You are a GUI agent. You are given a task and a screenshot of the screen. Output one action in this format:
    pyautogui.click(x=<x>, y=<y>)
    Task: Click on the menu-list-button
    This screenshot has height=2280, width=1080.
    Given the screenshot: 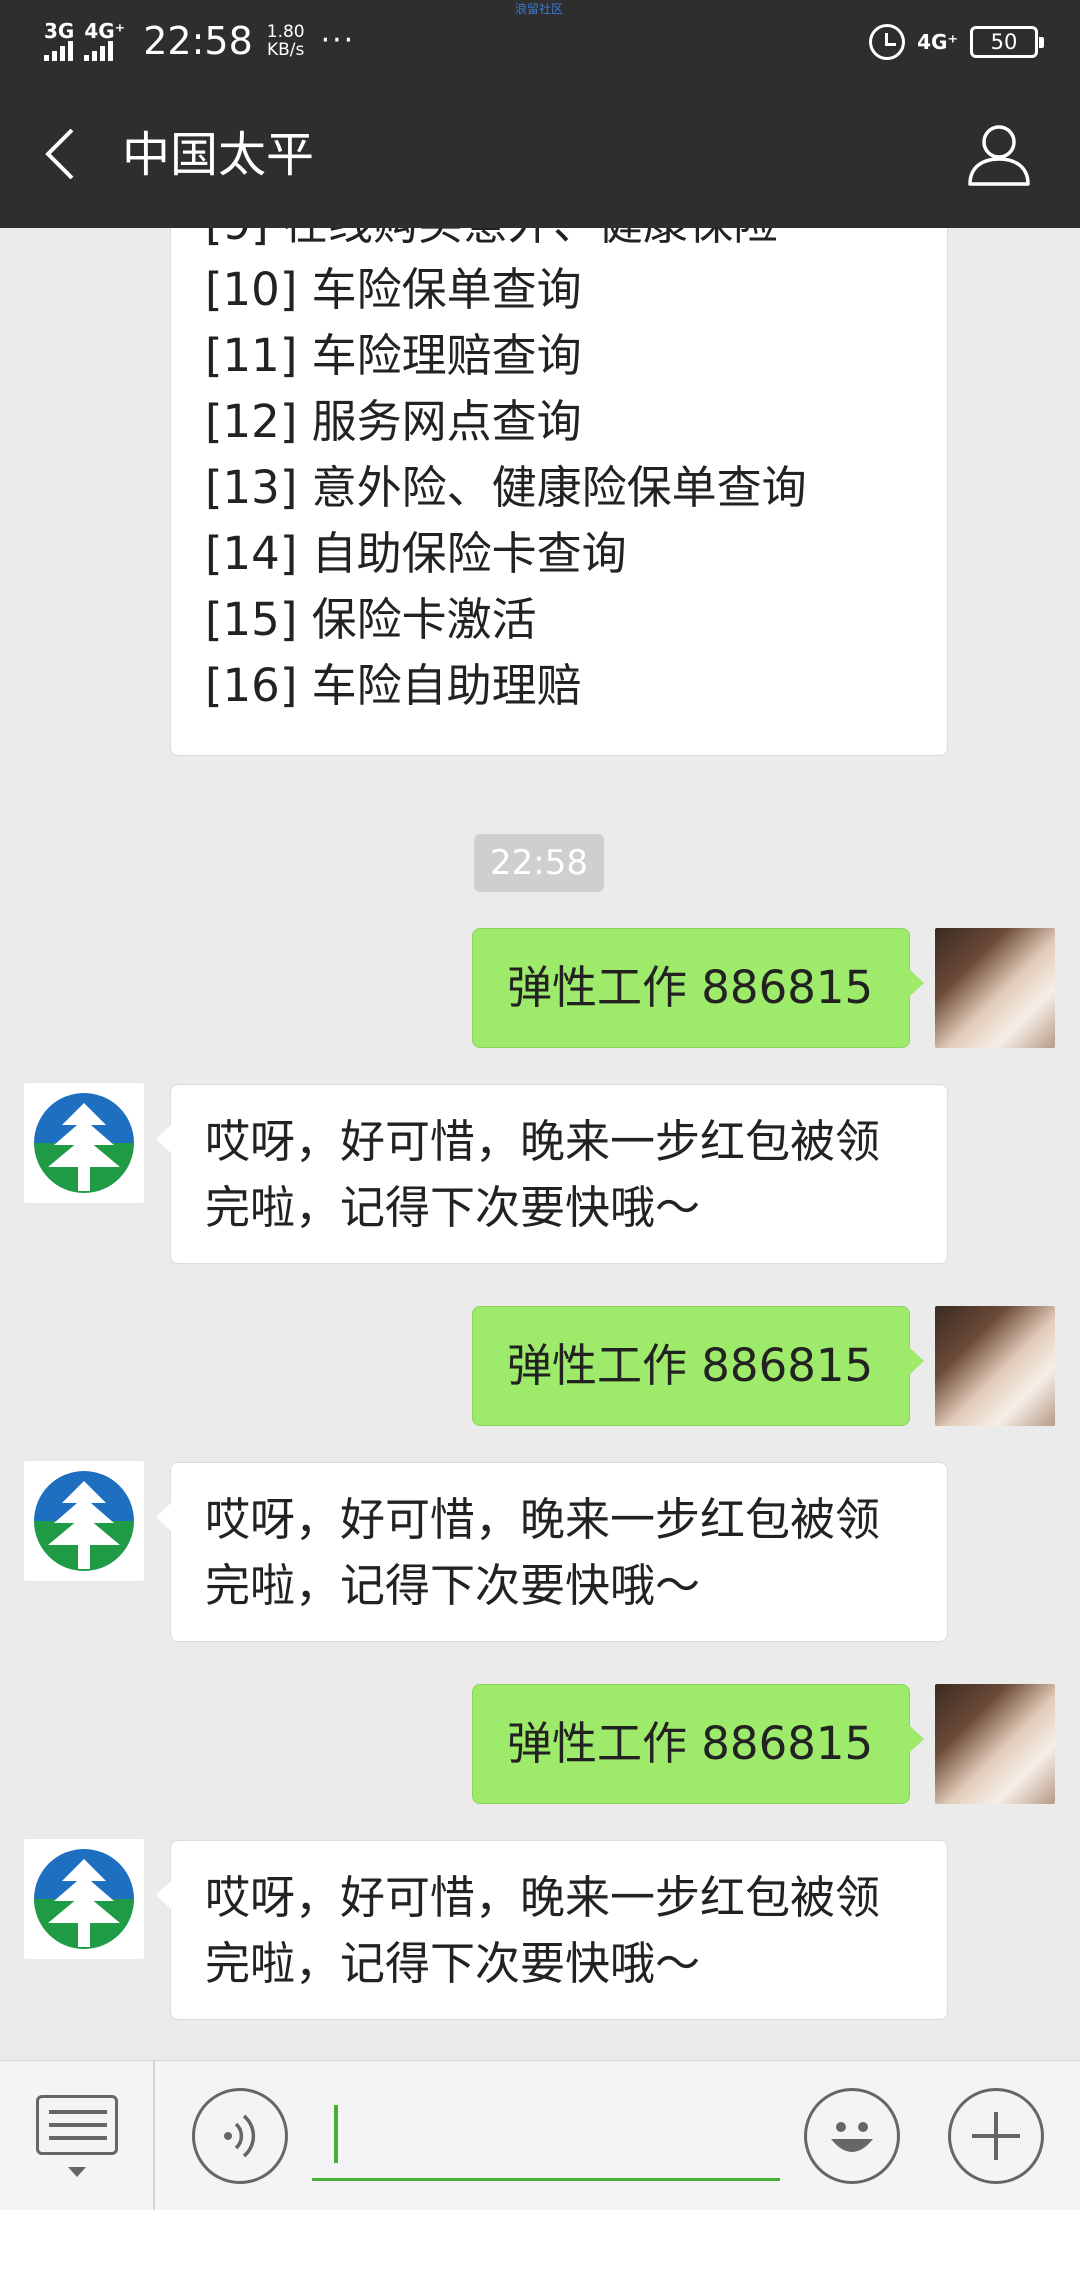 What is the action you would take?
    pyautogui.click(x=77, y=2136)
    